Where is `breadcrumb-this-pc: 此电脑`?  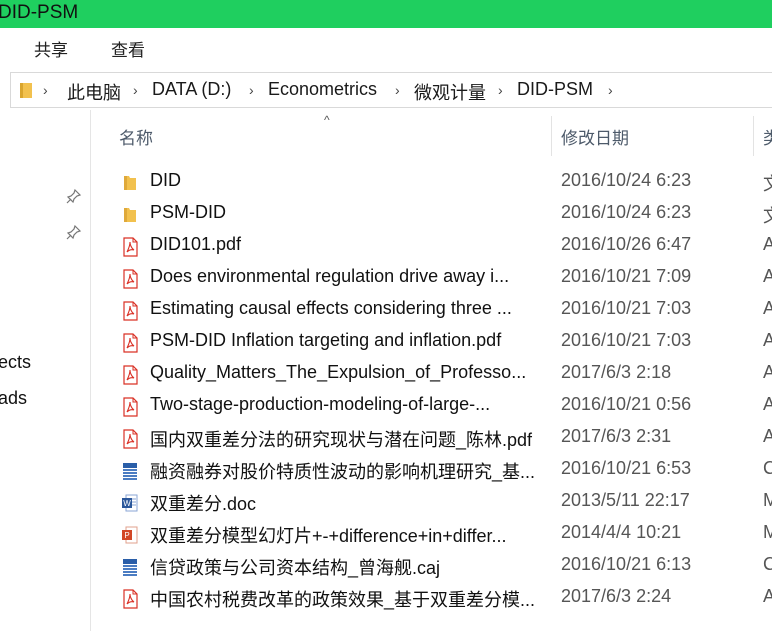
breadcrumb-this-pc: 此电脑 is located at coordinates (94, 92).